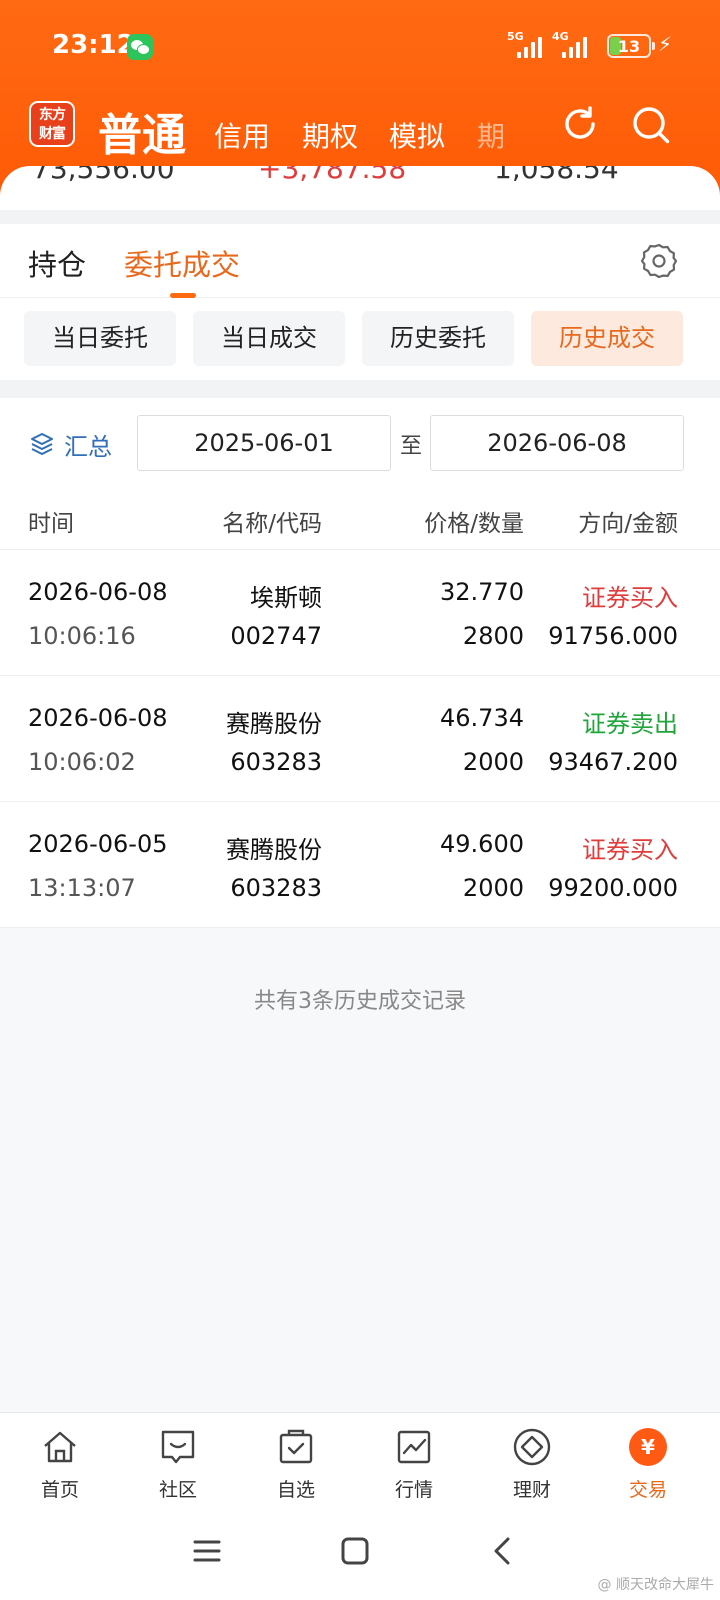 This screenshot has height=1600, width=720. I want to click on nav-wealth: 理财, so click(532, 1463).